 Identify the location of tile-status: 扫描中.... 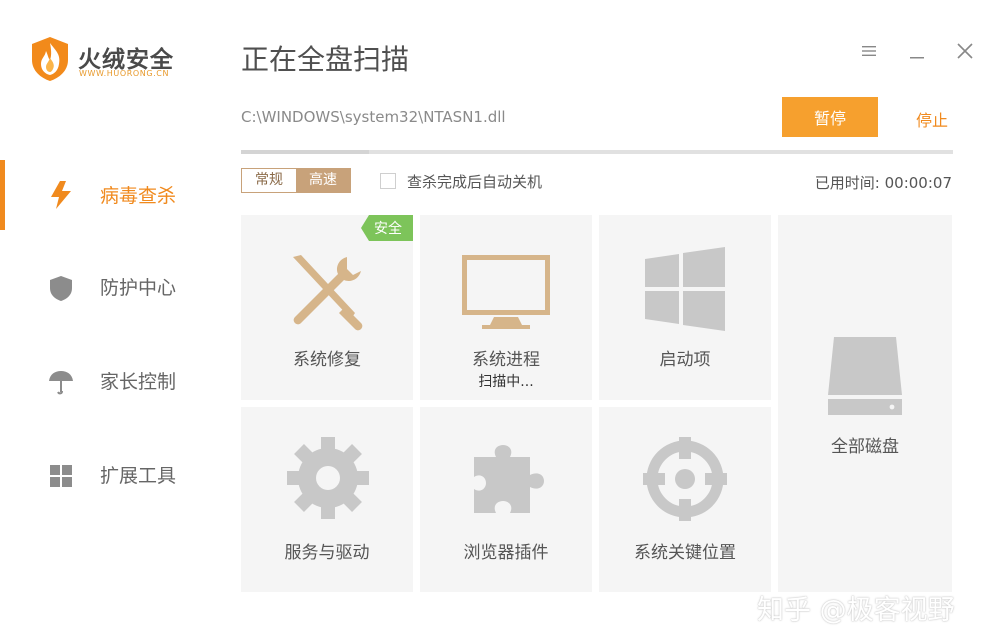
(506, 382).